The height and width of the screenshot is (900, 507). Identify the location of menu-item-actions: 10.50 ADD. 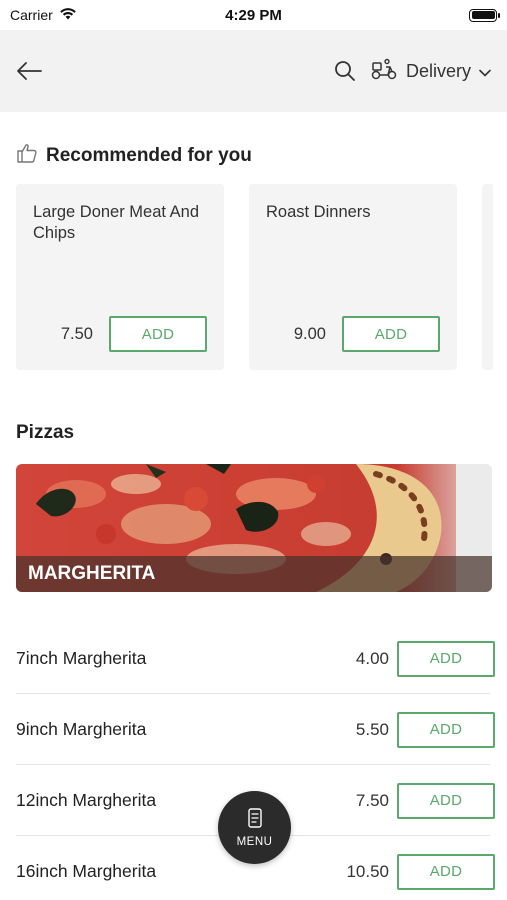
(420, 871).